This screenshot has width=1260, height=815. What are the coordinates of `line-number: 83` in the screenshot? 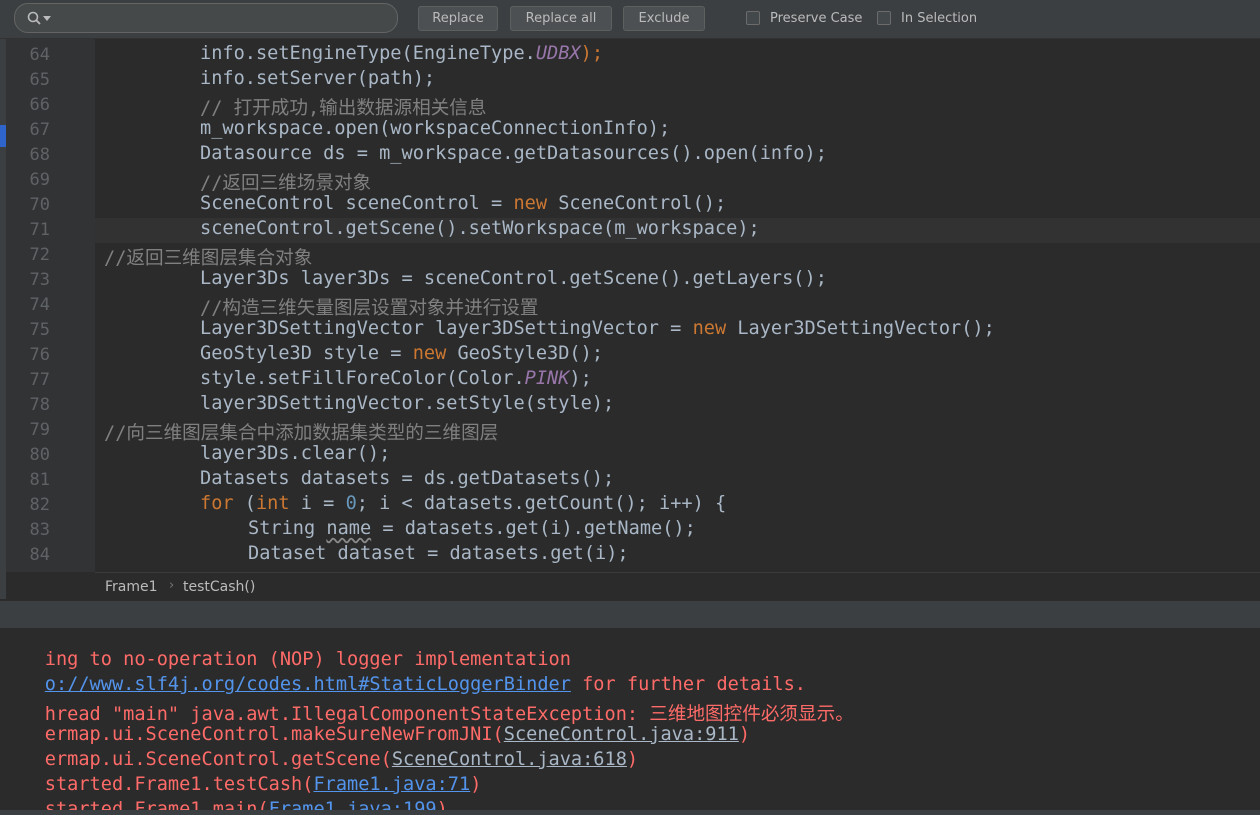 It's located at (39, 530).